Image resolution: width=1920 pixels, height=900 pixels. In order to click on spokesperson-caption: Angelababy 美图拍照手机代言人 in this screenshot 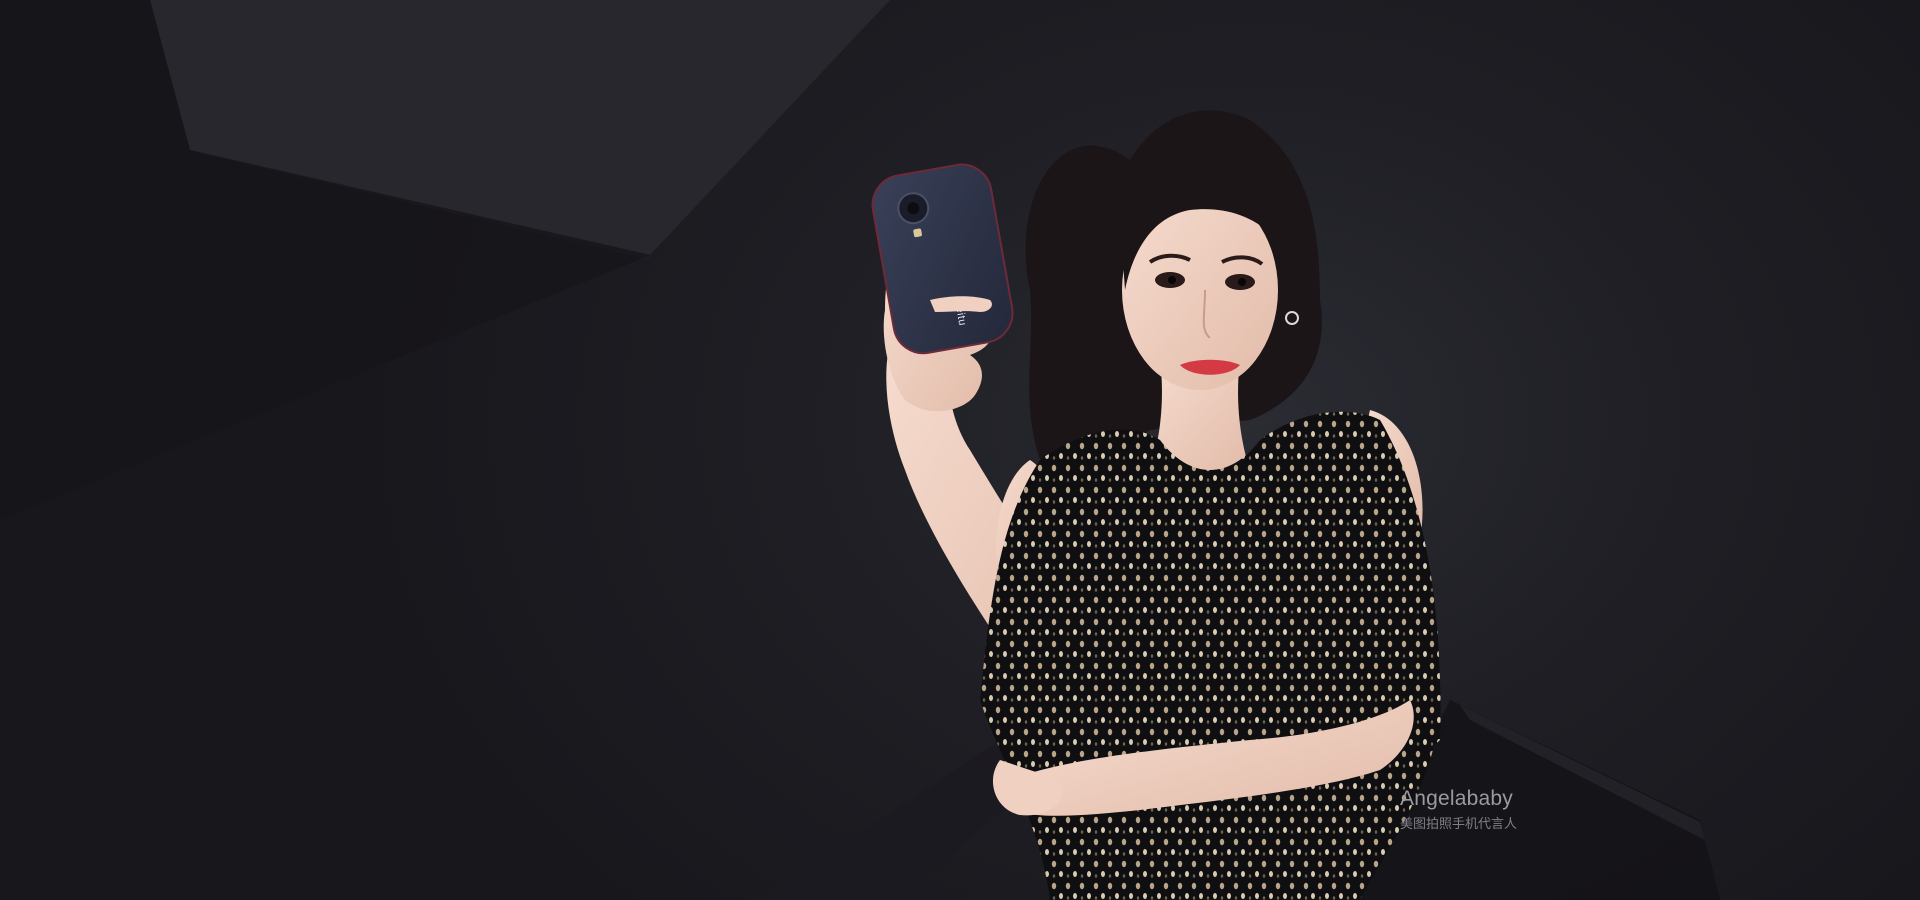, I will do `click(1458, 810)`.